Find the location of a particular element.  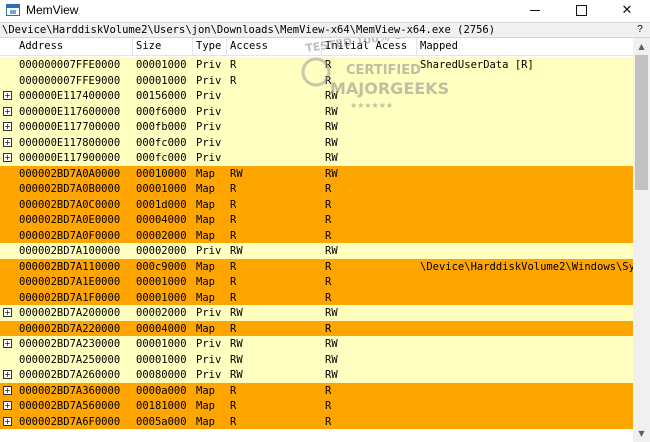

help-button: ? is located at coordinates (640, 30).